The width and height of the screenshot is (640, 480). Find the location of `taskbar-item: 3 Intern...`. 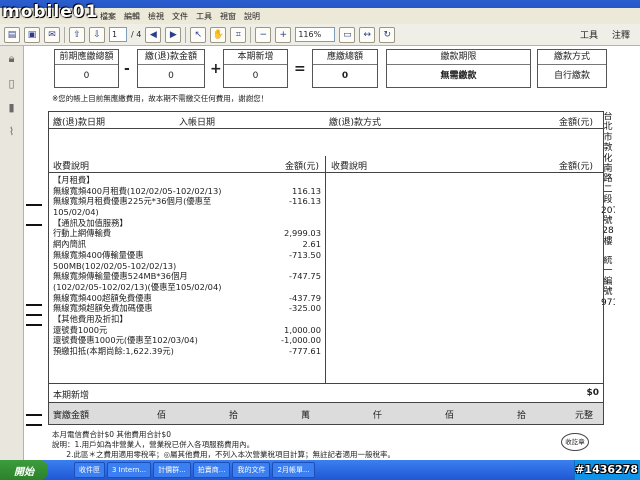

taskbar-item: 3 Intern... is located at coordinates (129, 470).